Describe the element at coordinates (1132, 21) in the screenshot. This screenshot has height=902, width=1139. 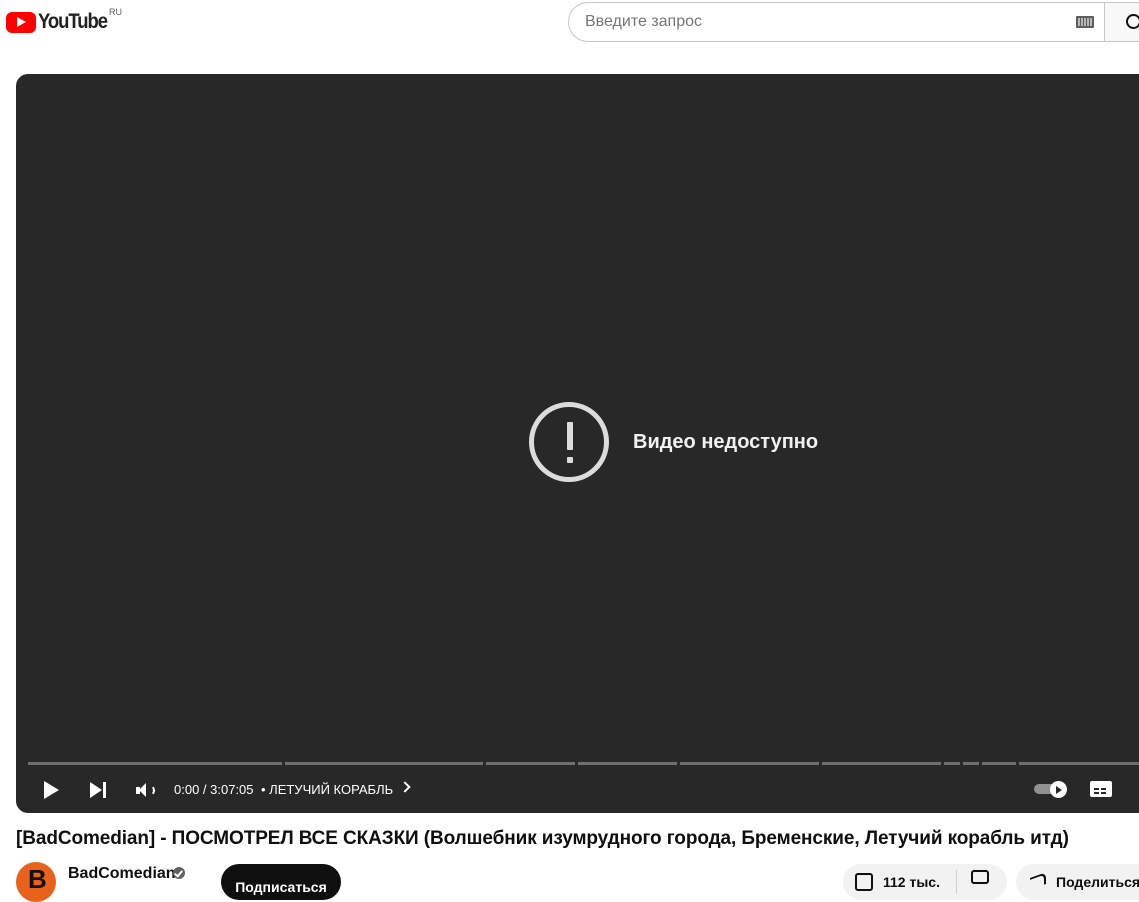
I see `search-icon` at that location.